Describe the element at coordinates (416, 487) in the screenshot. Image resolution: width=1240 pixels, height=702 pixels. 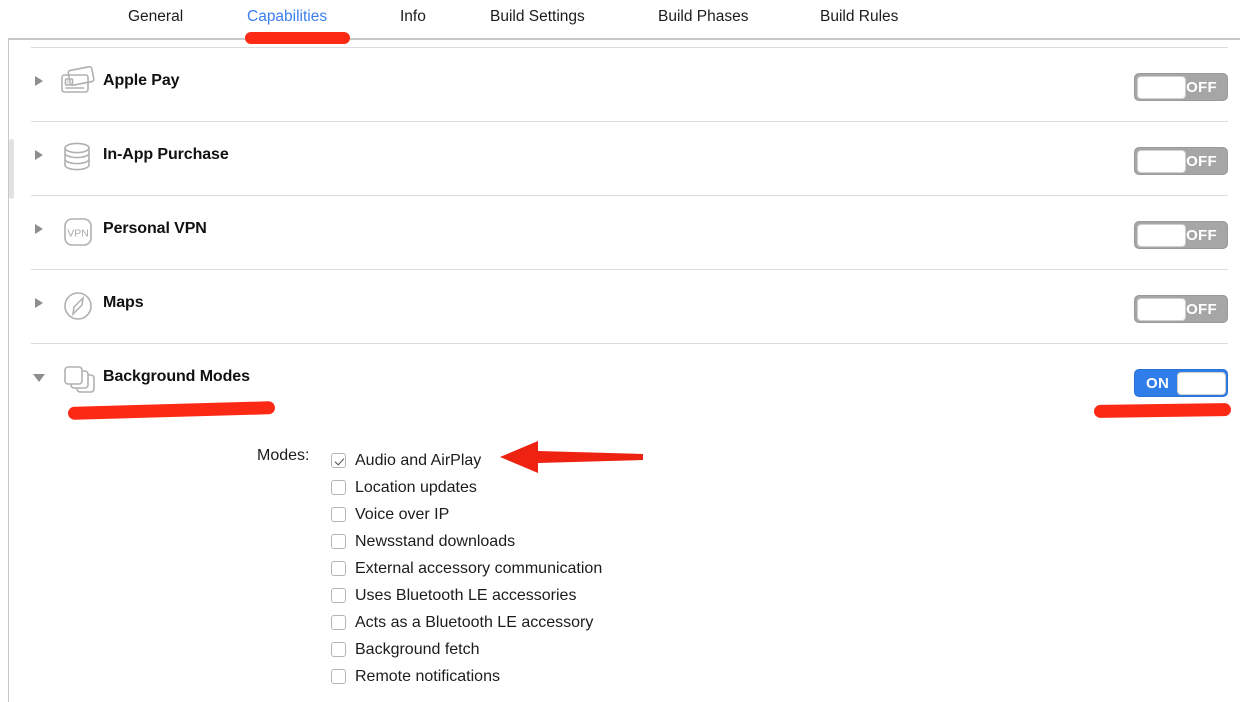
I see `list-item-label: Location updates` at that location.